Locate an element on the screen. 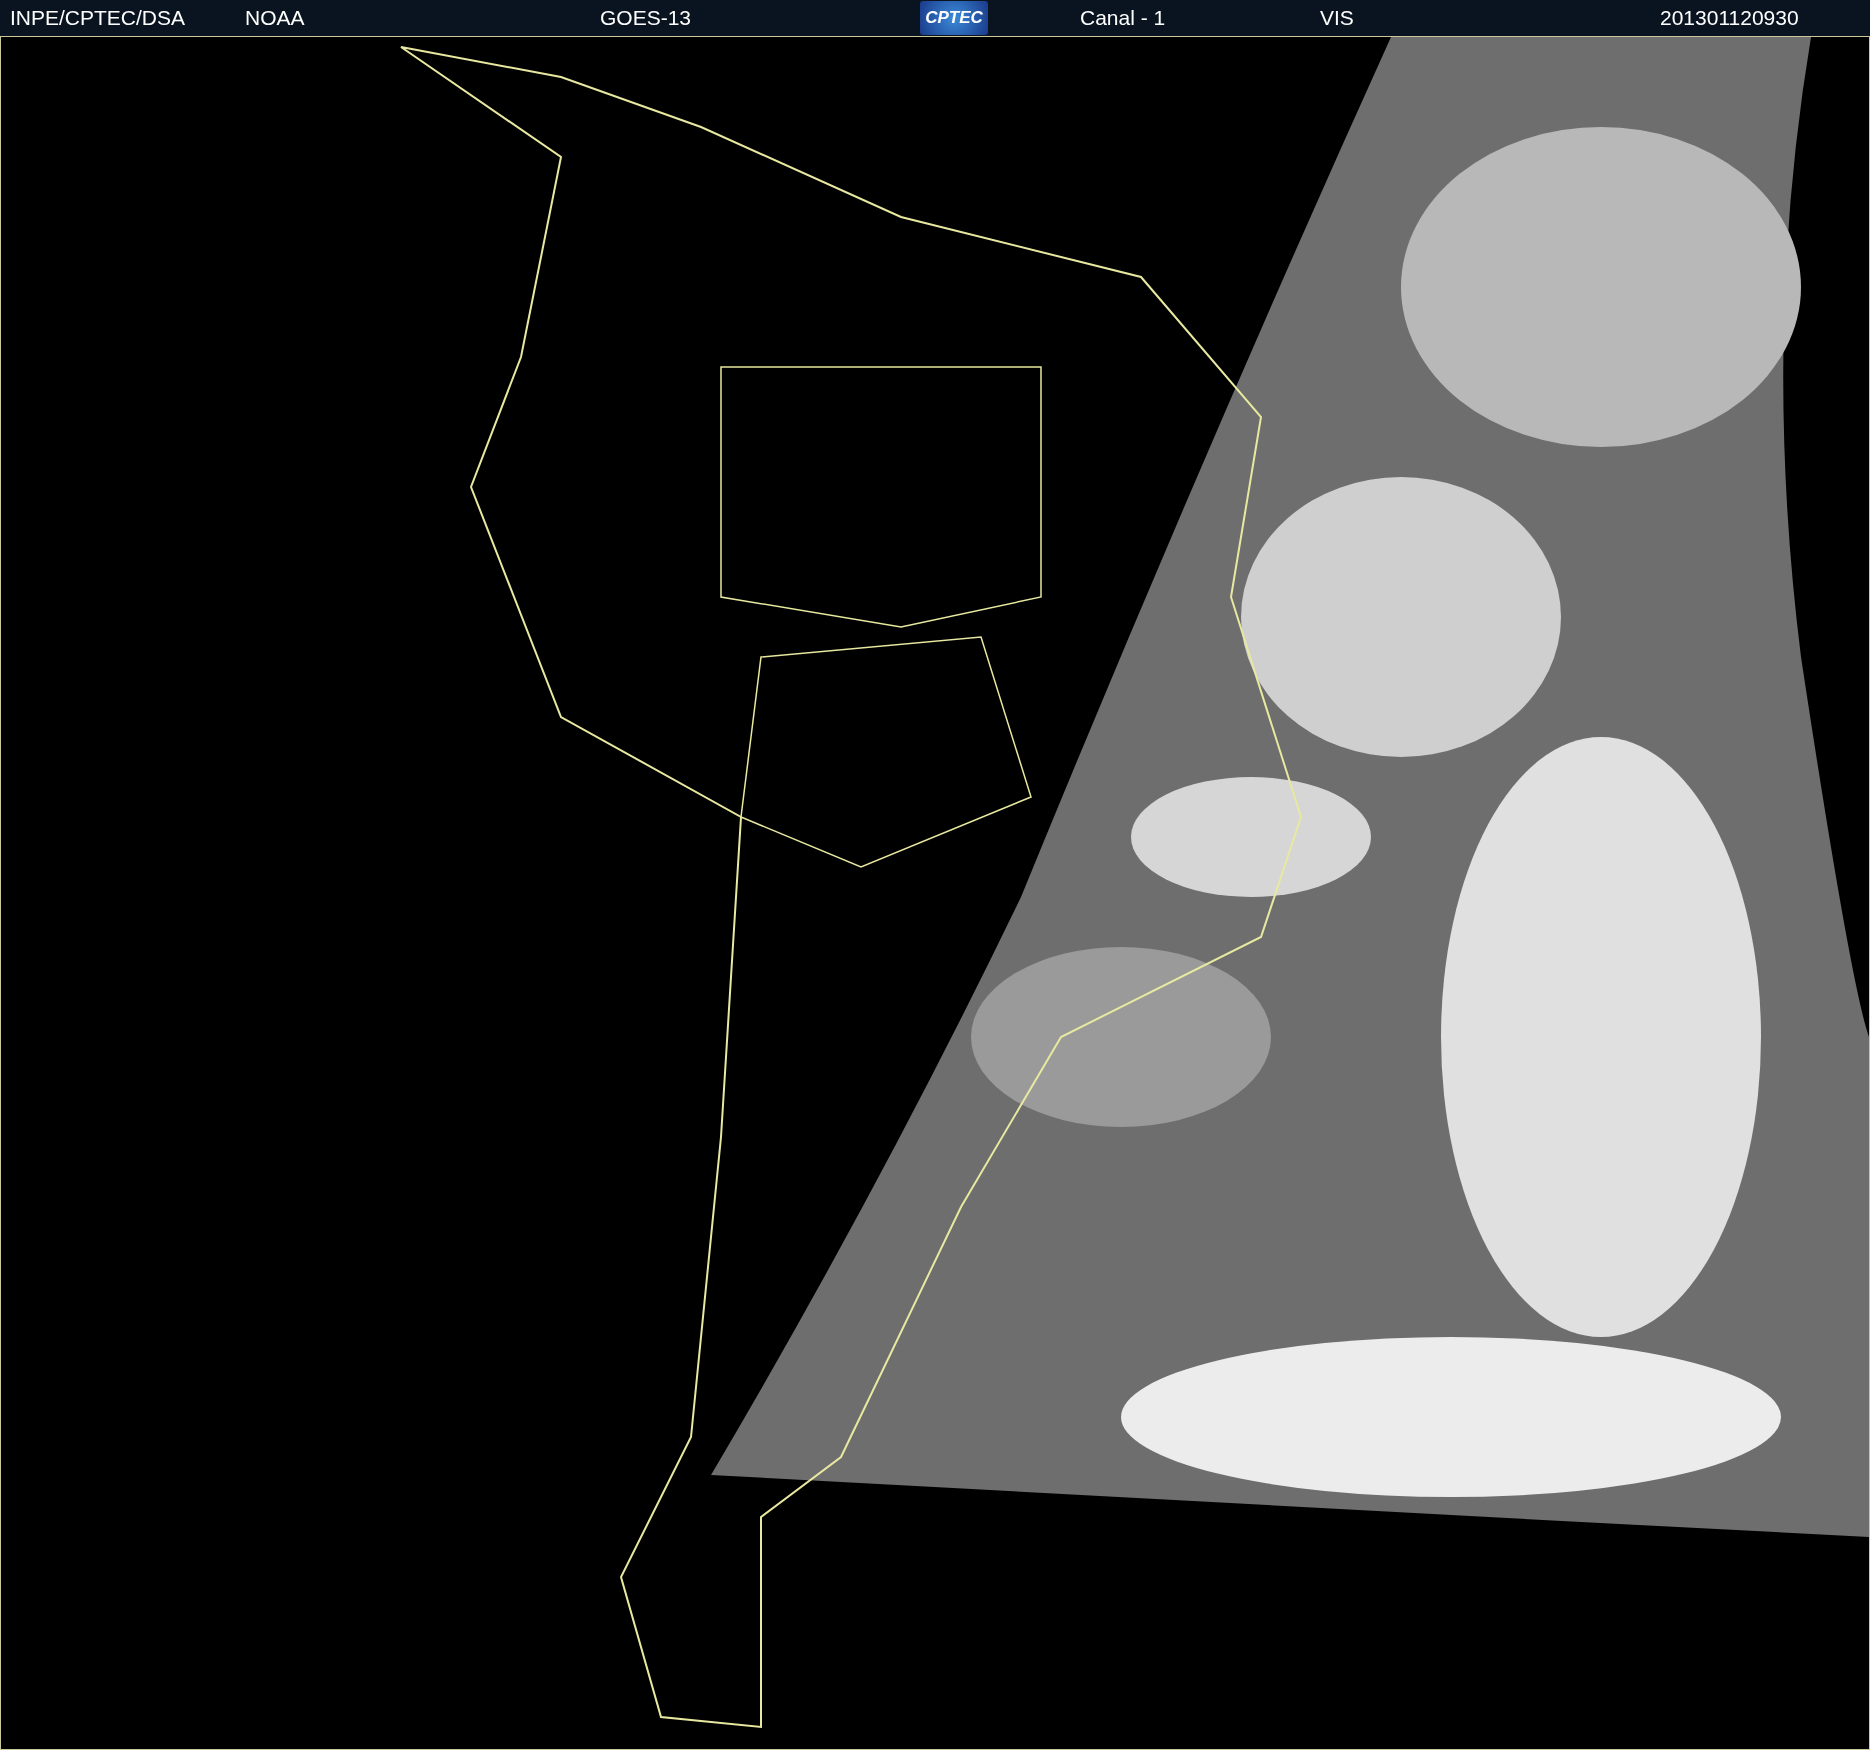 The height and width of the screenshot is (1750, 1870). header-text: VIS is located at coordinates (1337, 17).